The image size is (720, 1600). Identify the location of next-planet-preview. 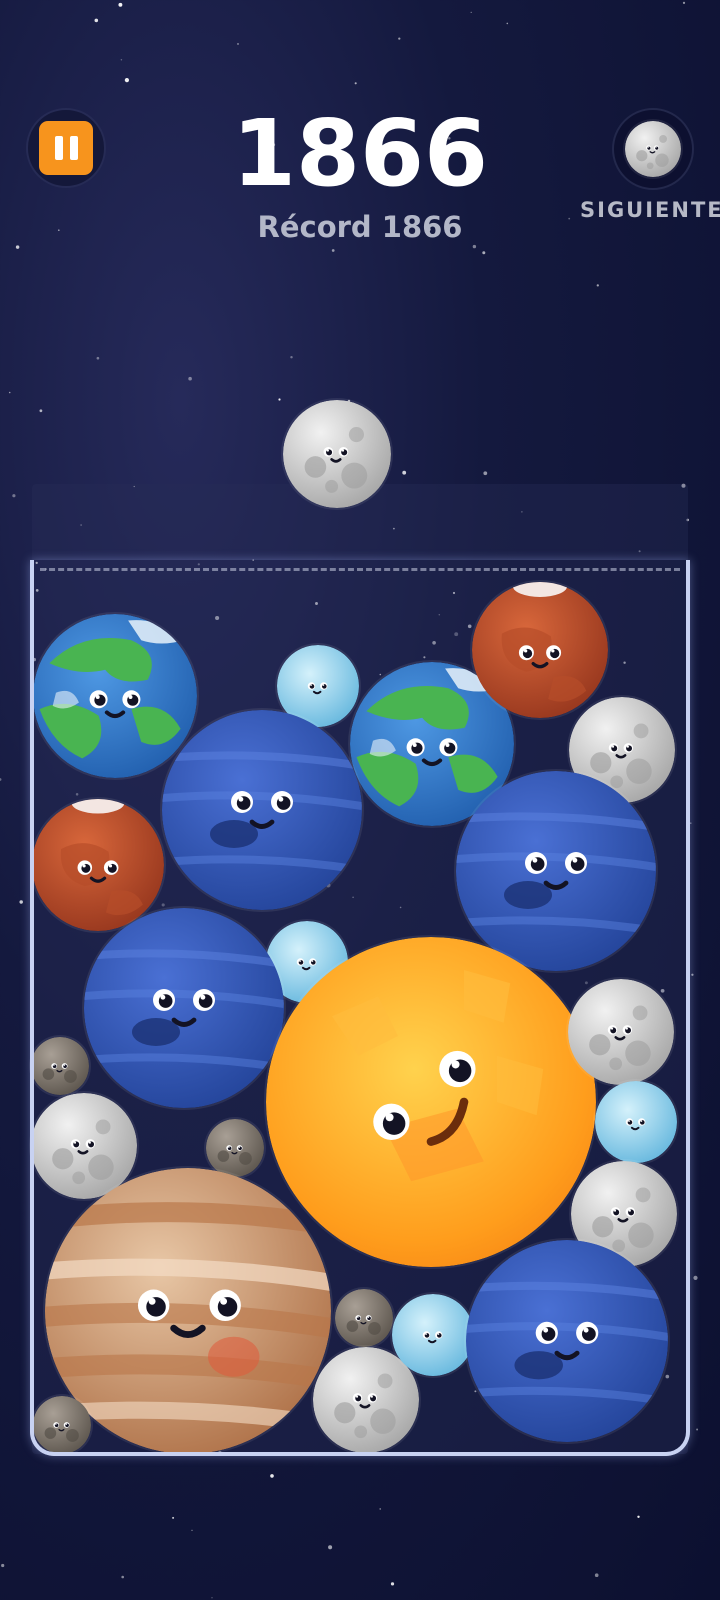
(653, 149).